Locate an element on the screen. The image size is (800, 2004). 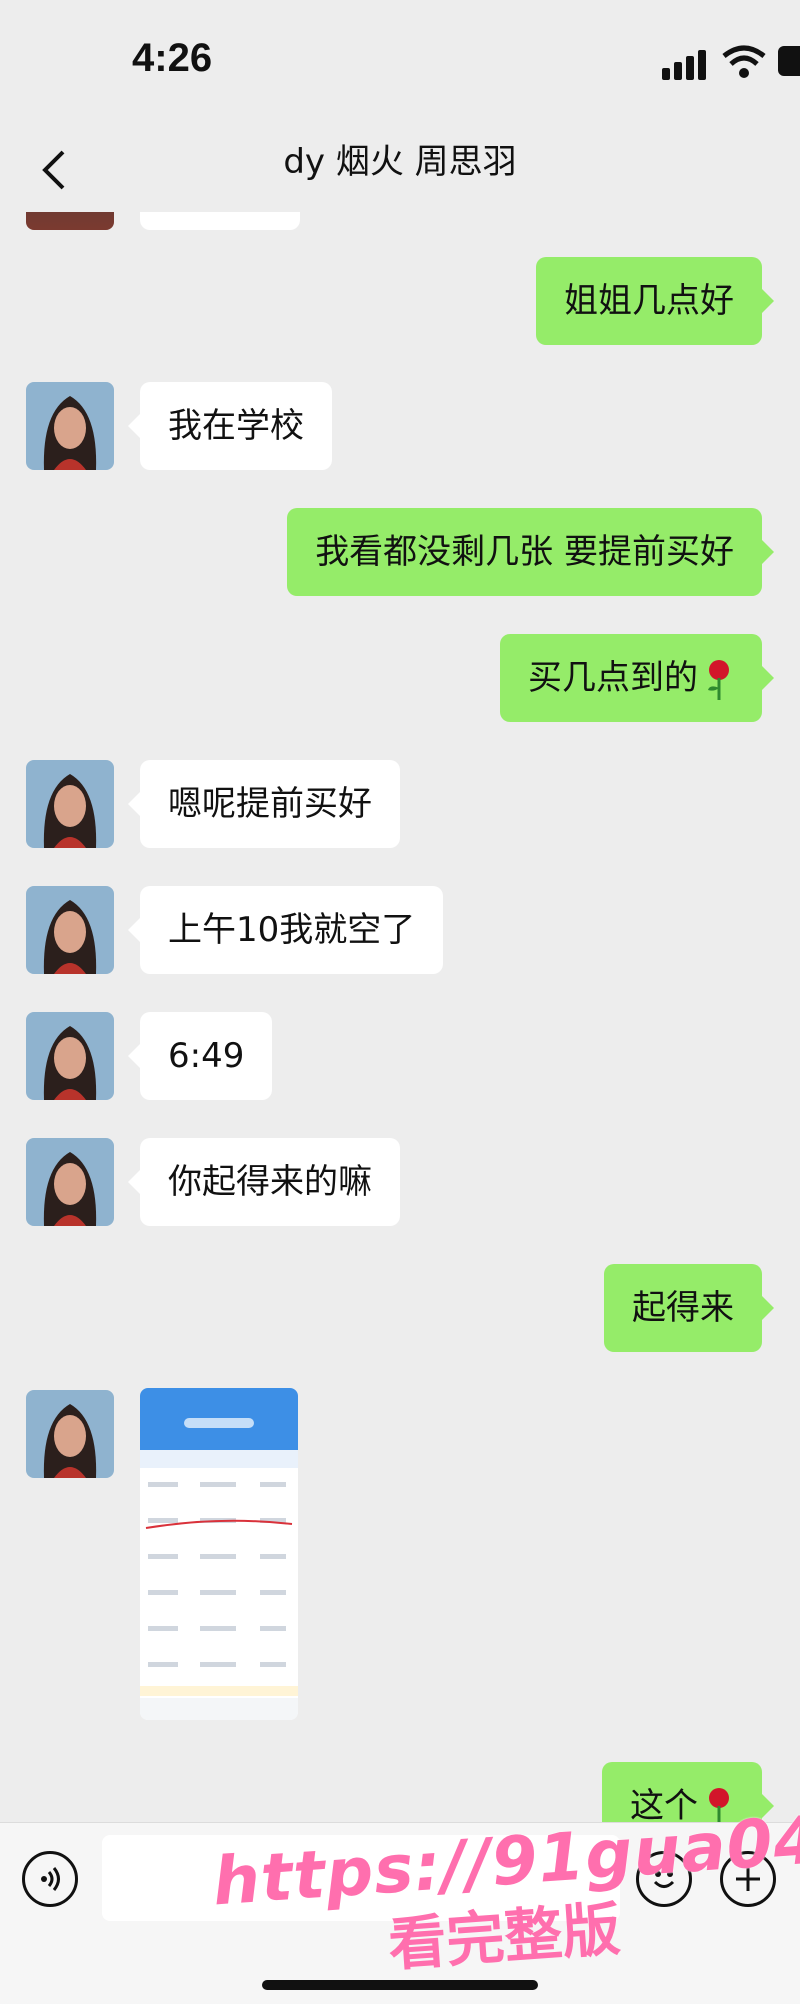
status-bar: 4:26 is located at coordinates (400, 65).